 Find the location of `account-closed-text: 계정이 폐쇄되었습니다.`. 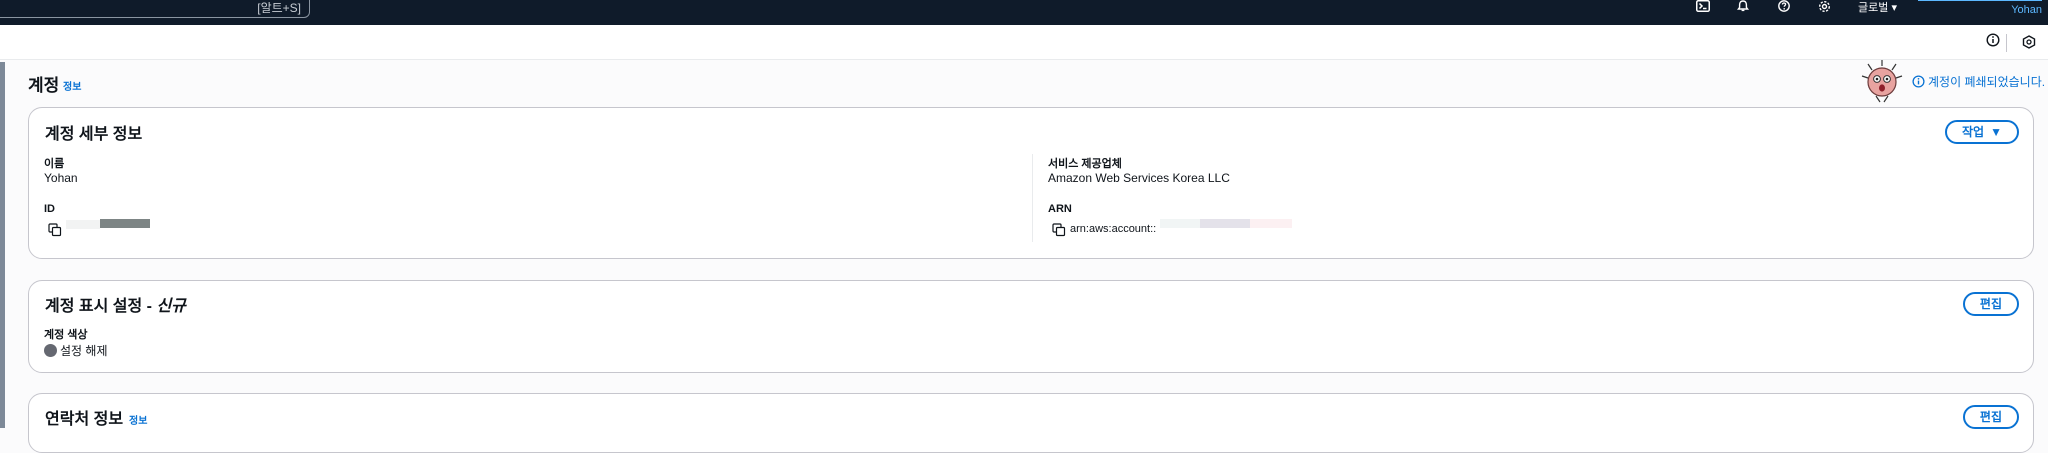

account-closed-text: 계정이 폐쇄되었습니다. is located at coordinates (1987, 82).